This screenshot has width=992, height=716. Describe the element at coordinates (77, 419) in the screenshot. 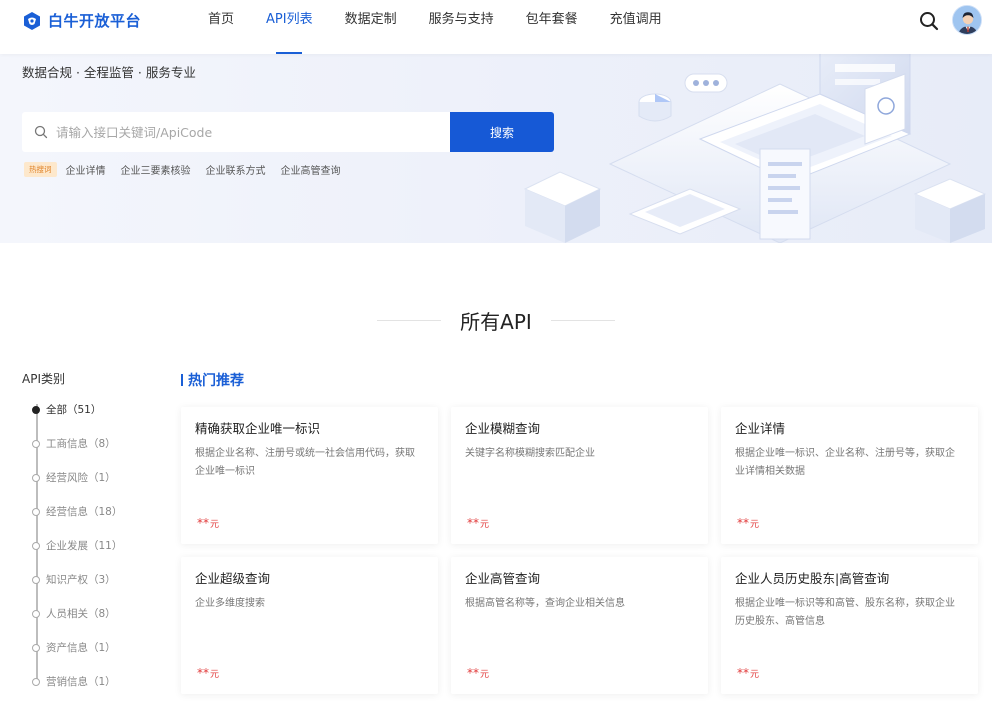

I see `category-all: 全部（51）` at that location.